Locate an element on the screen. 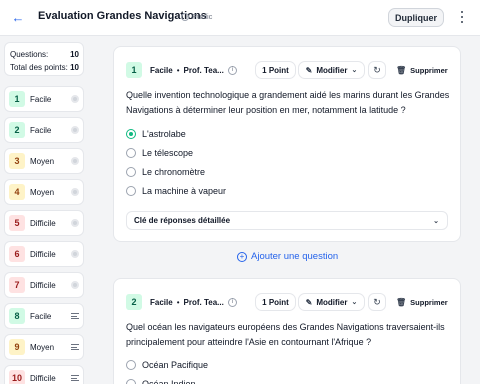 This screenshot has width=480, height=384. option-label: Océan Pacifique is located at coordinates (175, 364).